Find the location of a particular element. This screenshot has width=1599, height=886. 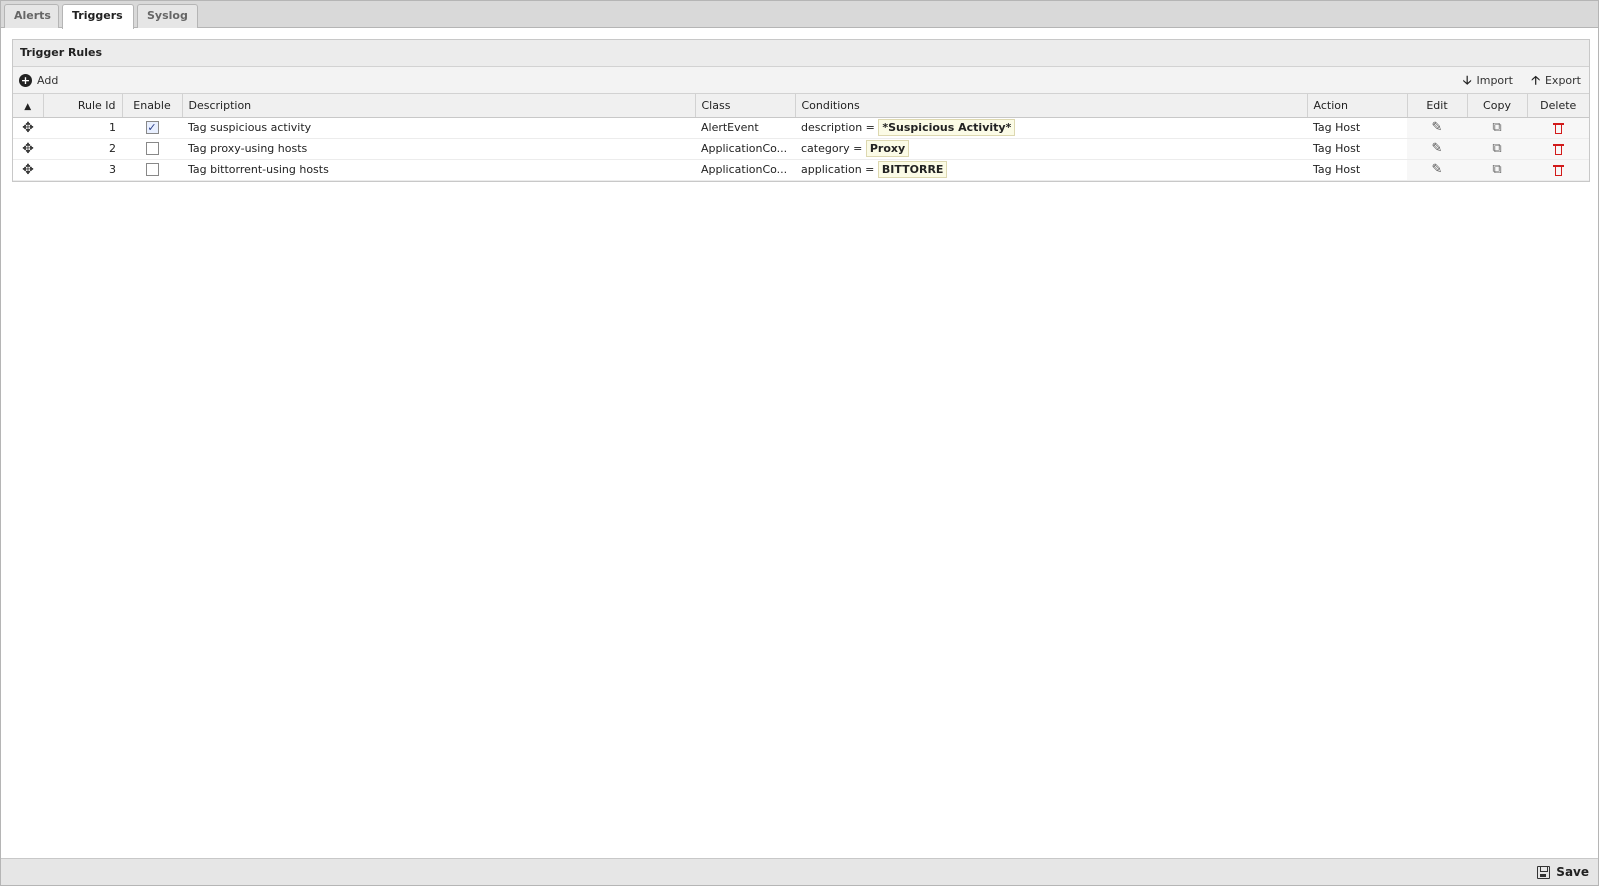

conditions-cell: category = Proxy is located at coordinates (1051, 149).